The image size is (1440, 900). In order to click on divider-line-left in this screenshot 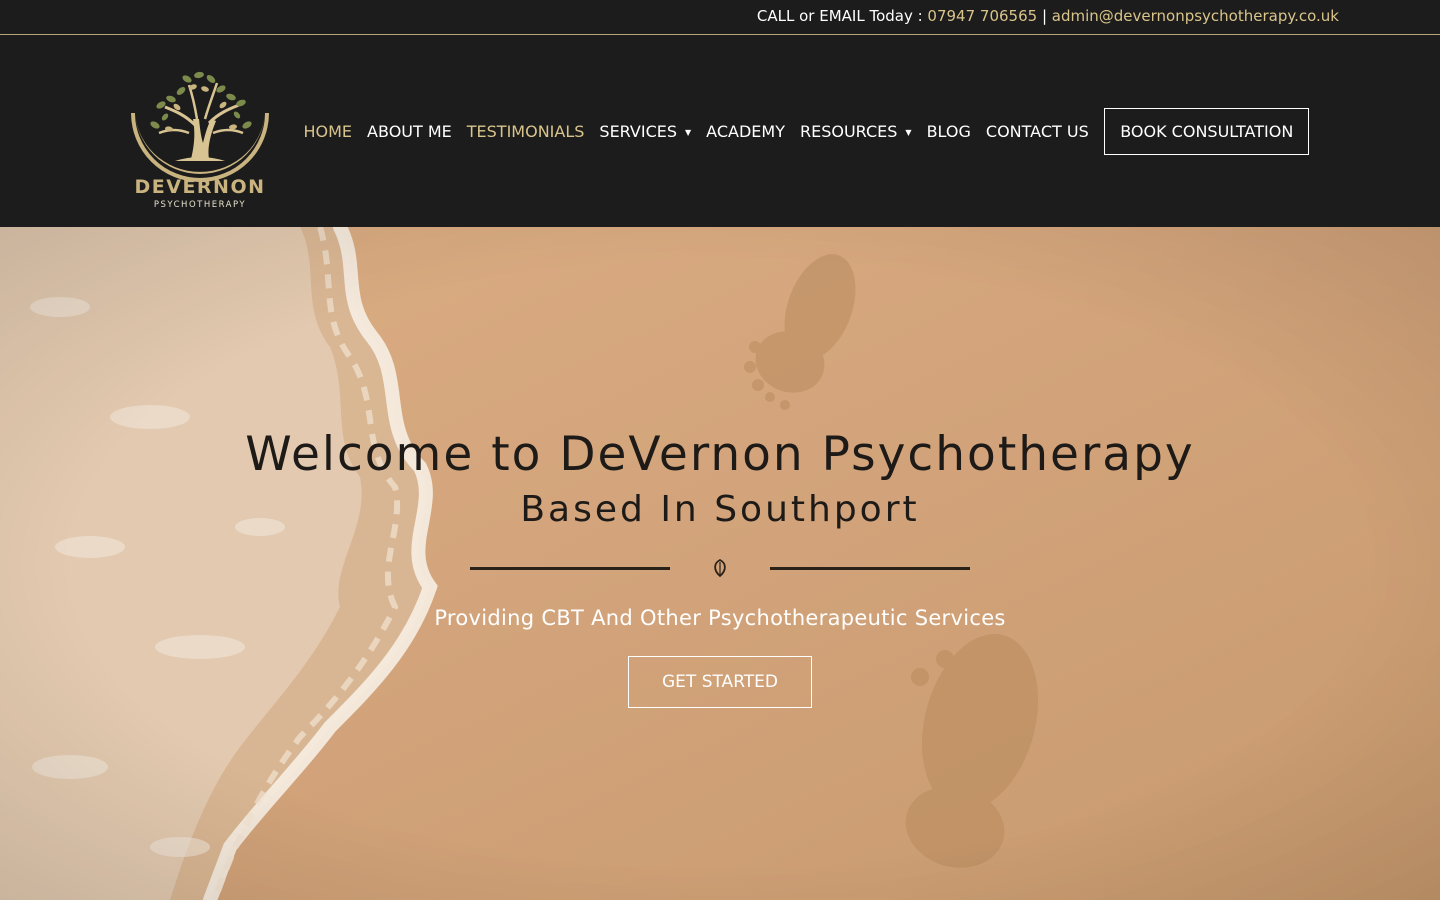, I will do `click(570, 568)`.